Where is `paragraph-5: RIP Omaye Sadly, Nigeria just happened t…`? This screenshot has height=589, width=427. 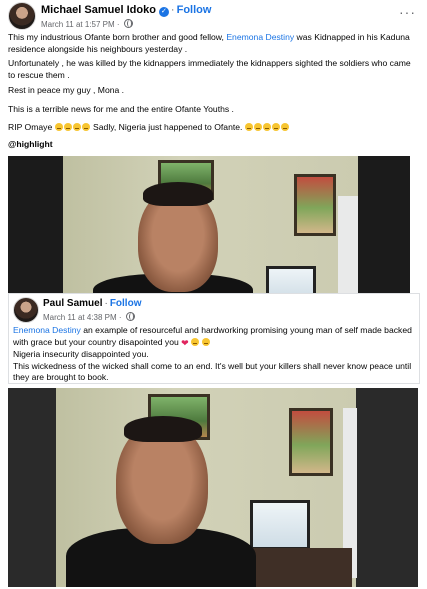
paragraph-5: RIP Omaye Sadly, Nigeria just happened t… is located at coordinates (213, 128).